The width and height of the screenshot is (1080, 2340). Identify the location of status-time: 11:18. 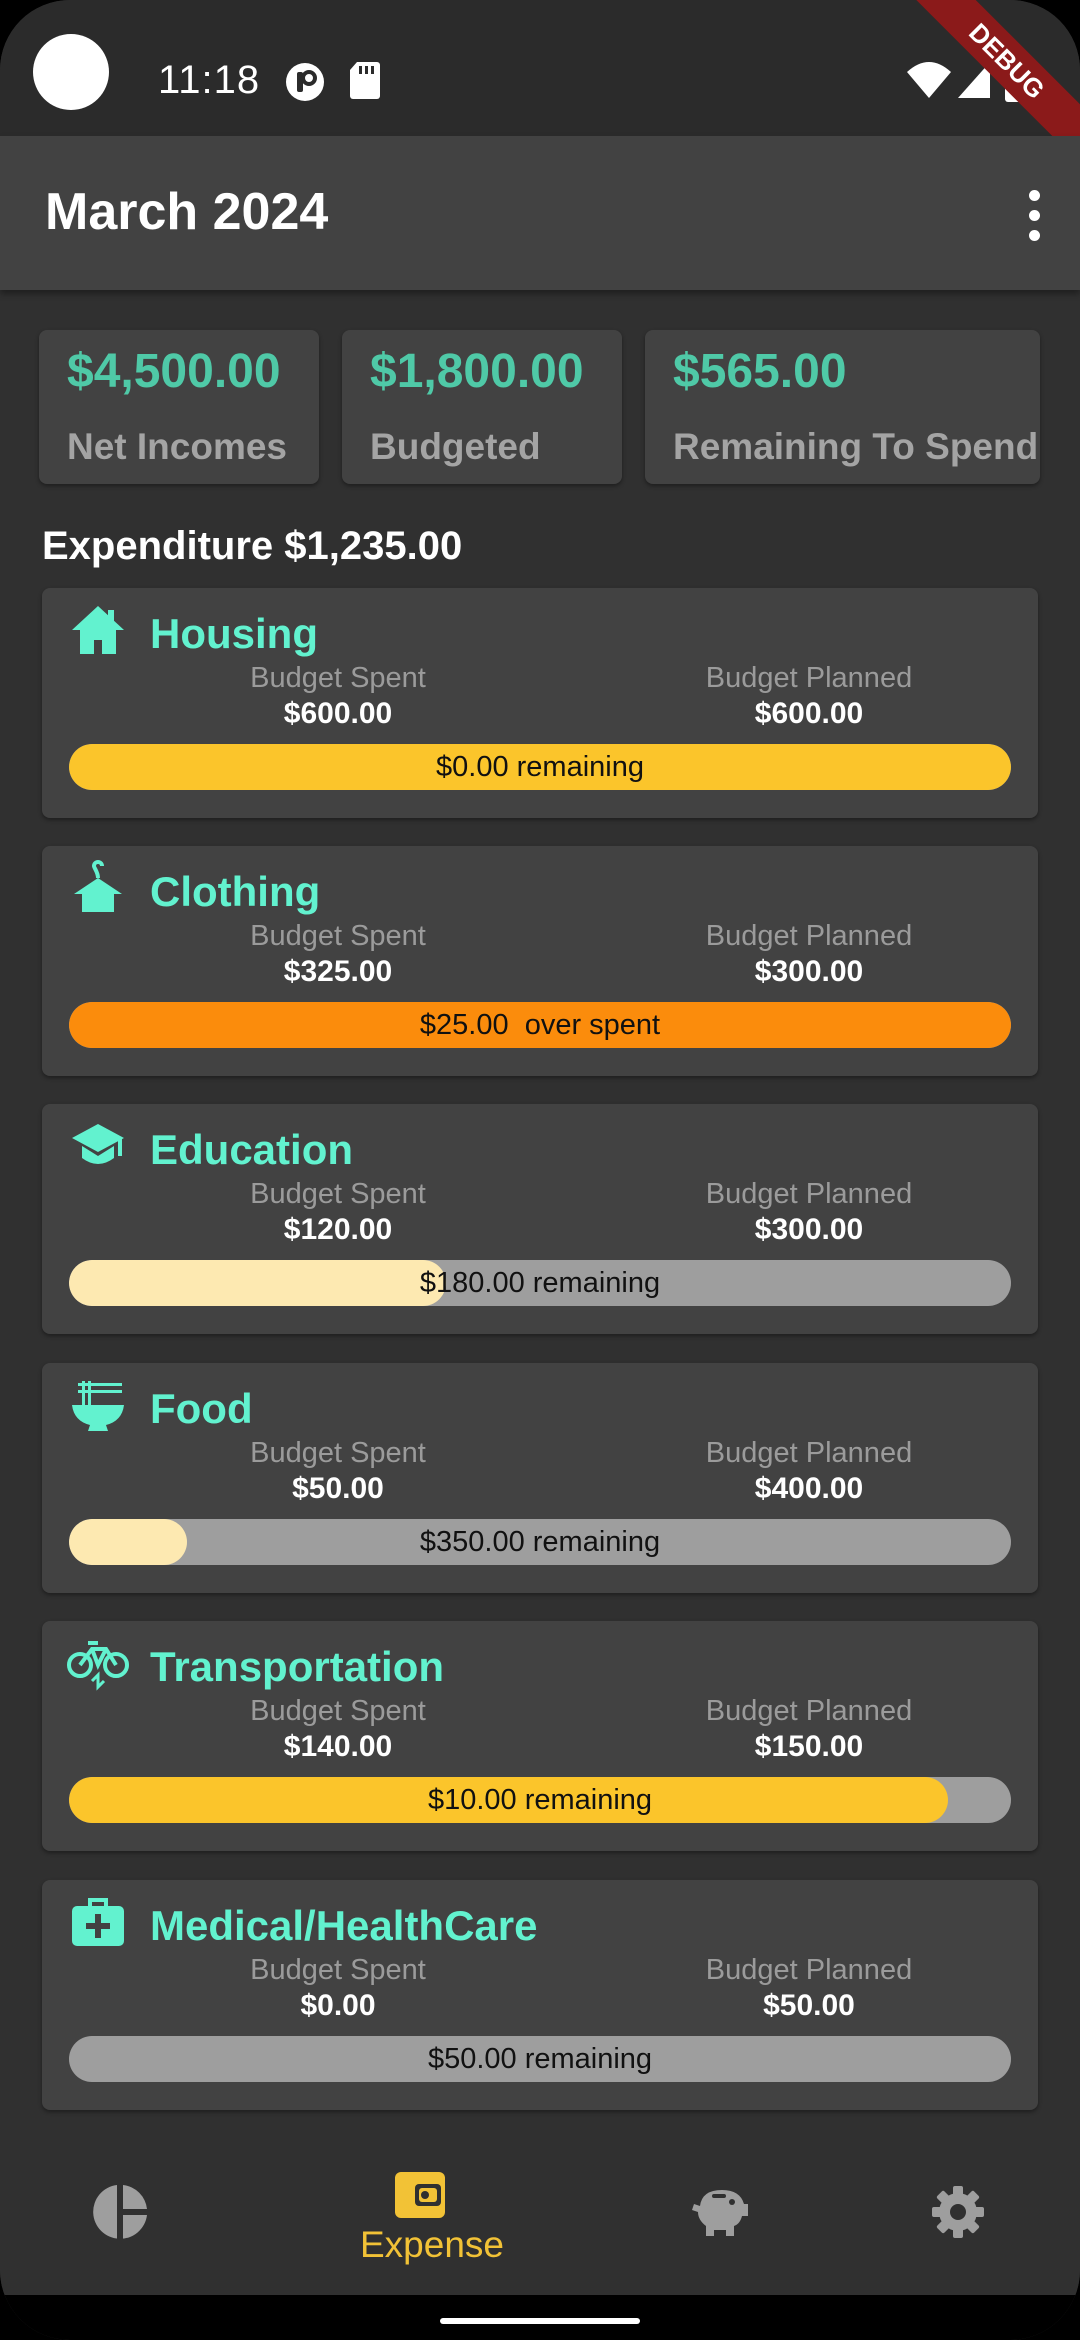
(209, 80).